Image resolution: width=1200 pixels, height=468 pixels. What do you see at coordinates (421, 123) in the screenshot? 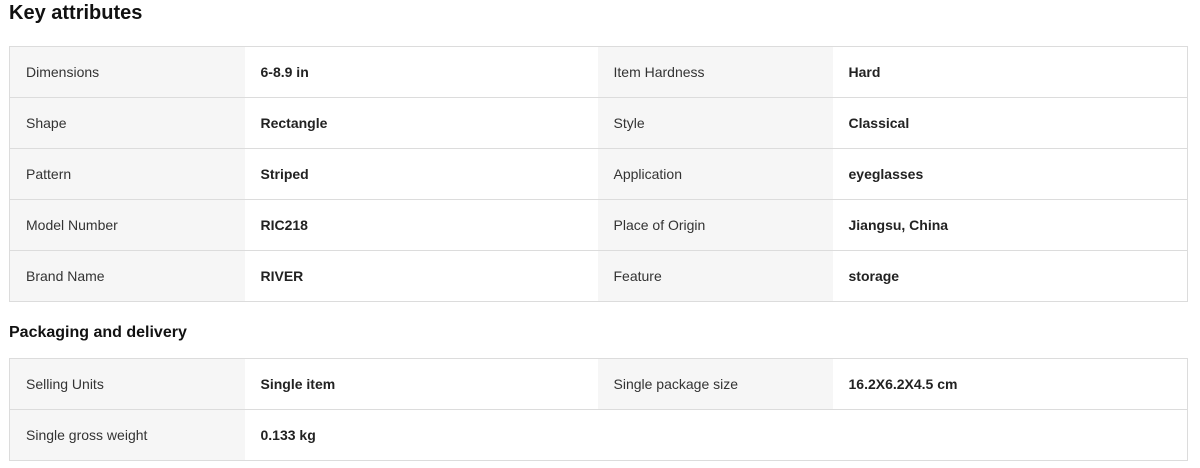
I see `attribute-value: Rectangle` at bounding box center [421, 123].